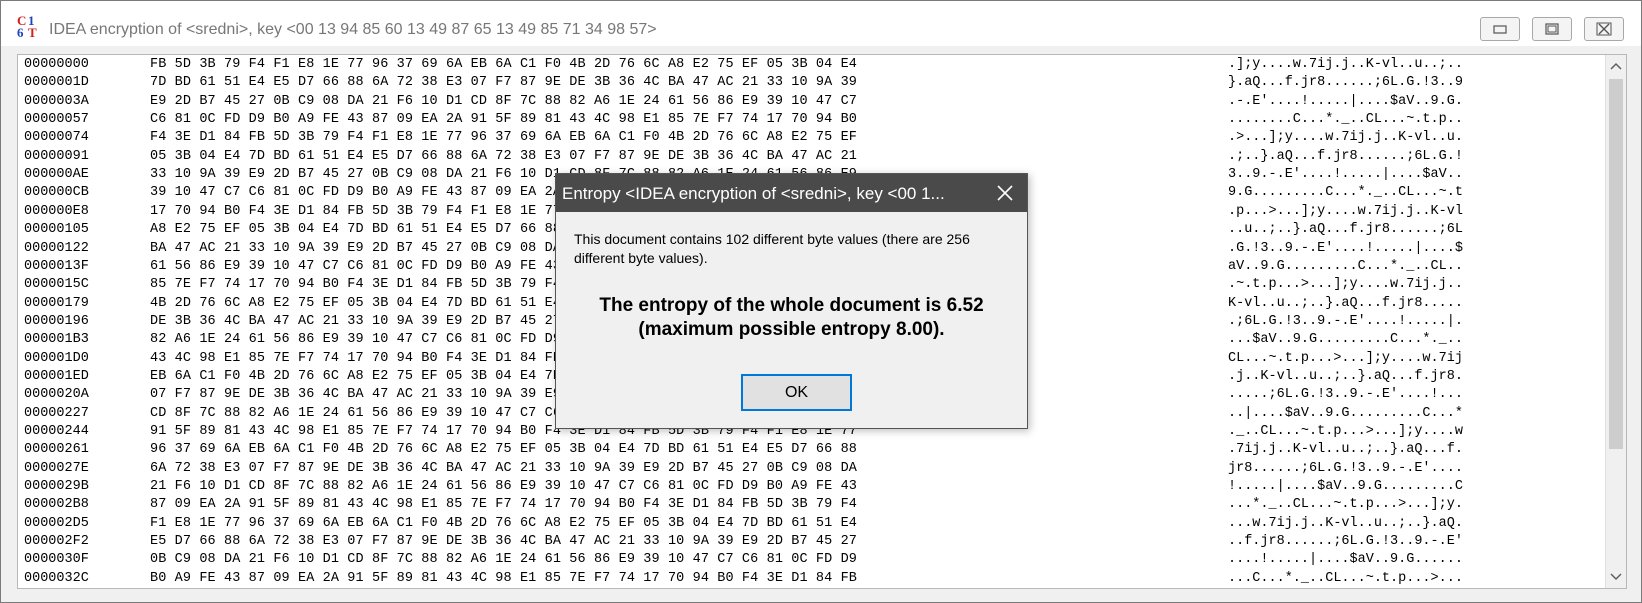 Image resolution: width=1642 pixels, height=603 pixels. Describe the element at coordinates (1345, 267) in the screenshot. I see `hex-row-ascii: aV..9.G.........C...*._..CL..` at that location.